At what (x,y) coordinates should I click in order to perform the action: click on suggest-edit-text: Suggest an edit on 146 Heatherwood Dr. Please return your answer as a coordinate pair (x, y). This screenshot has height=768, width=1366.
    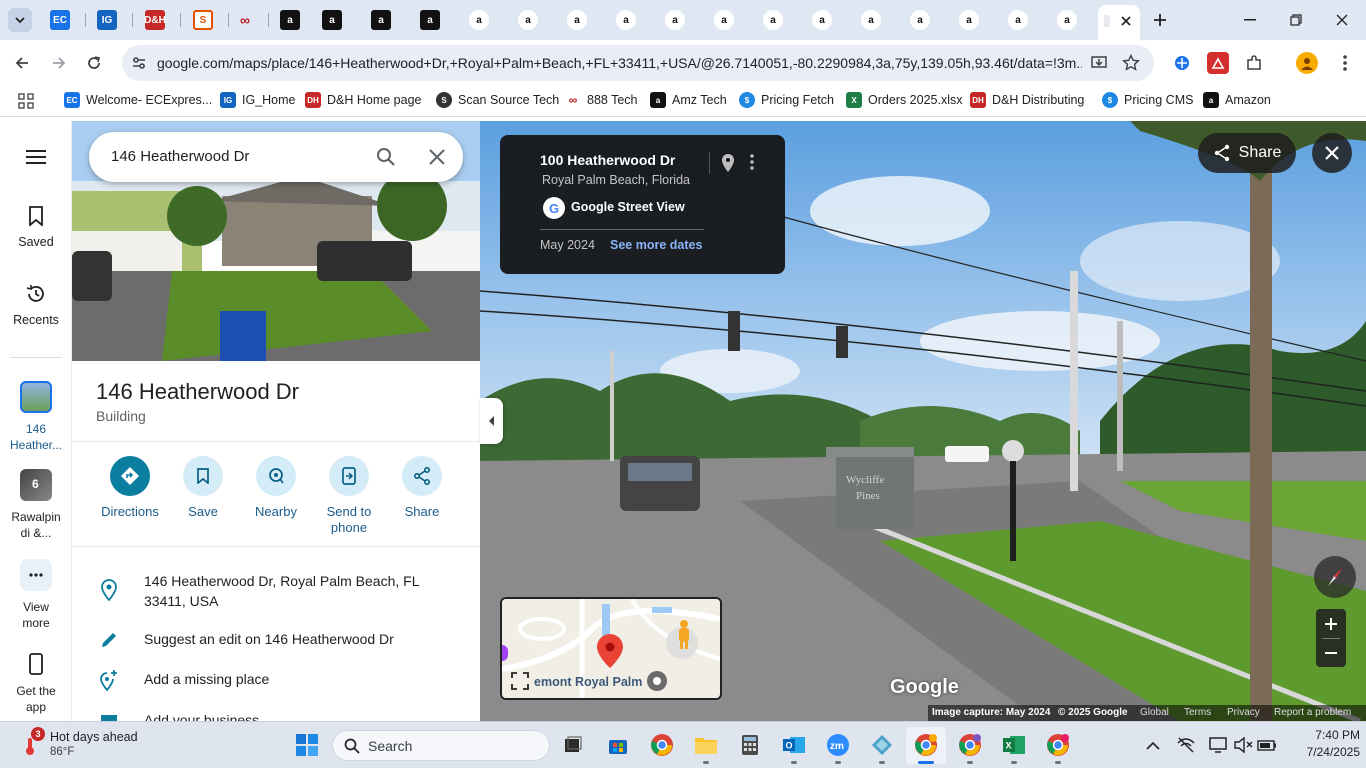
    Looking at the image, I should click on (304, 639).